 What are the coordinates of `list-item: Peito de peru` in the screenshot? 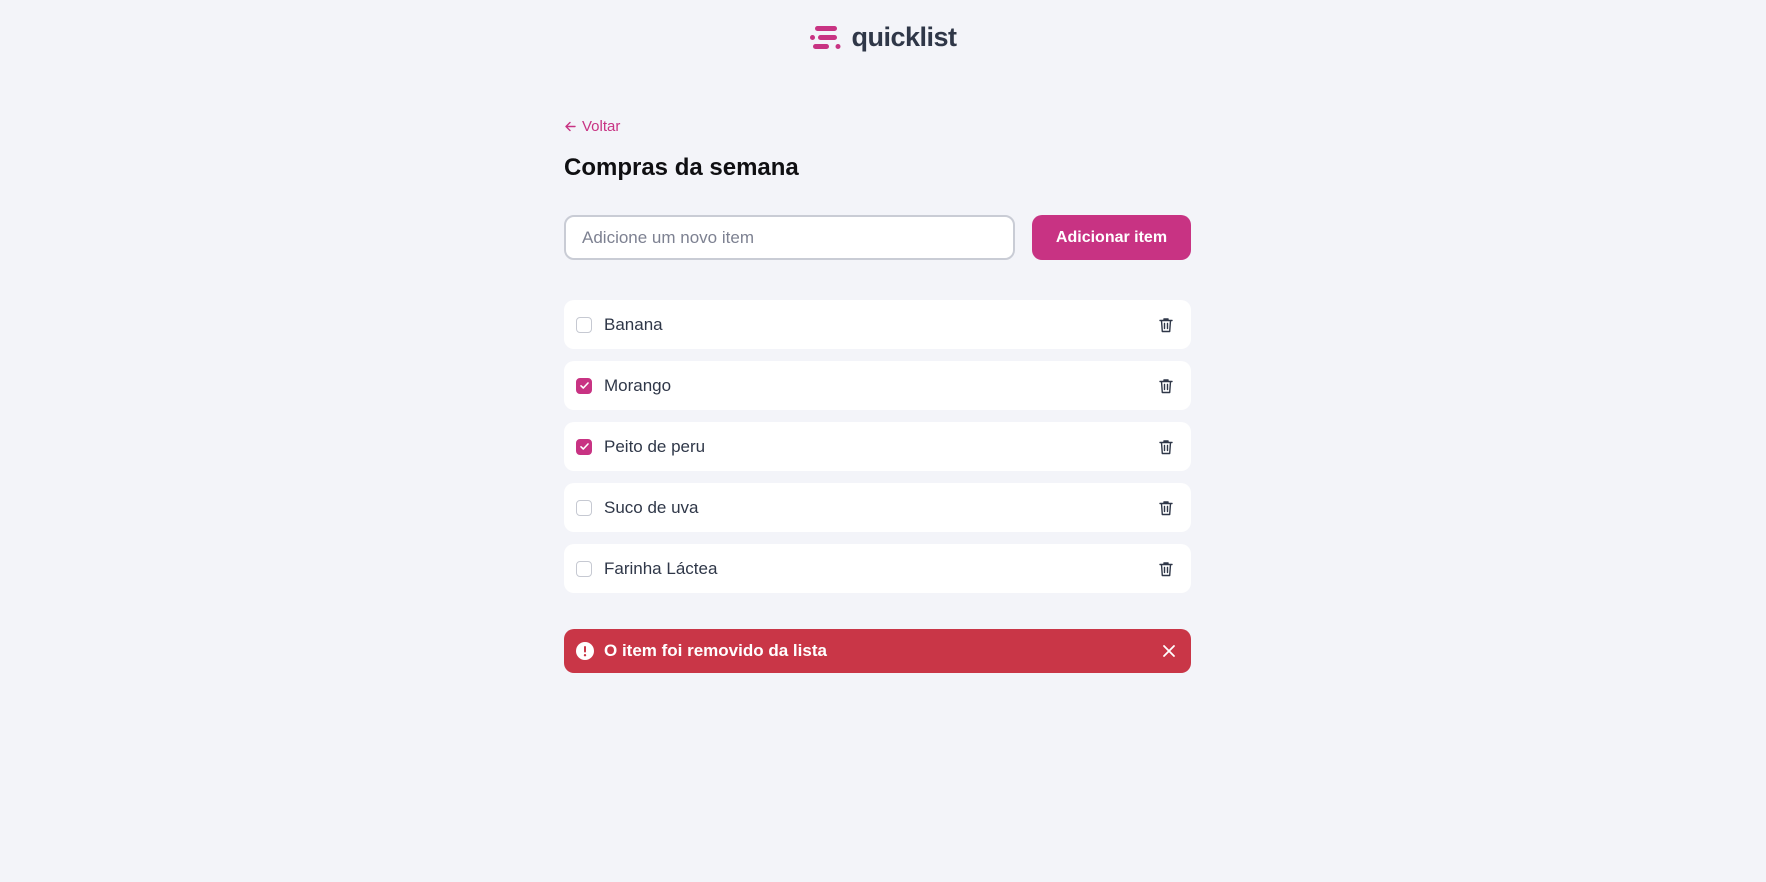 It's located at (877, 446).